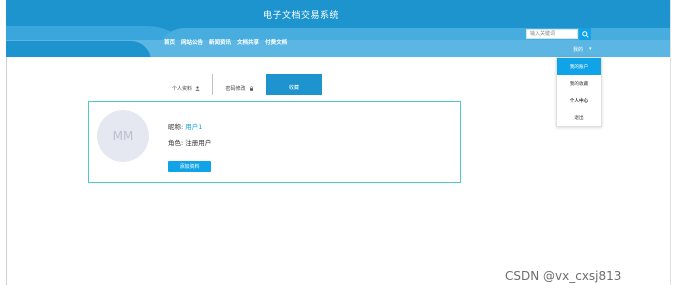  Describe the element at coordinates (78, 49) in the screenshot. I see `header-wave-bump` at that location.